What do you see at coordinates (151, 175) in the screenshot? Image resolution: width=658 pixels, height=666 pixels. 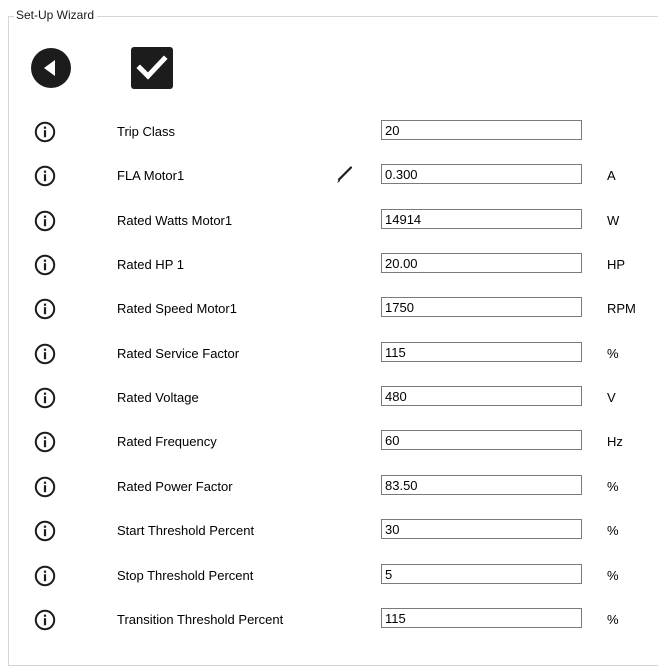 I see `parameter-label: FLA Motor1` at bounding box center [151, 175].